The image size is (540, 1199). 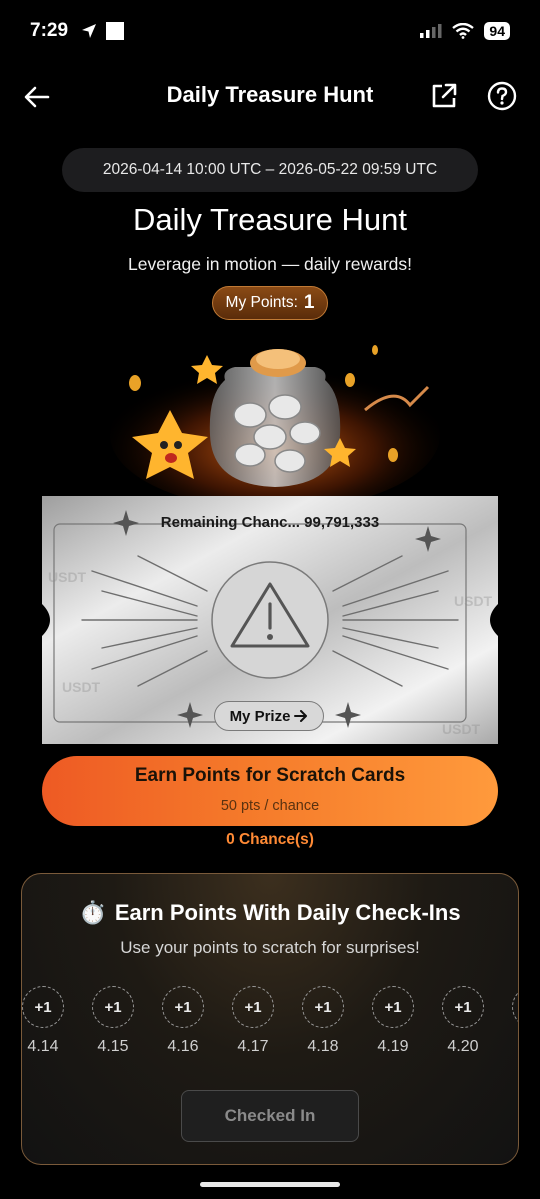 I want to click on event-subtitle: Leverage in motion — daily rewards!, so click(x=270, y=264).